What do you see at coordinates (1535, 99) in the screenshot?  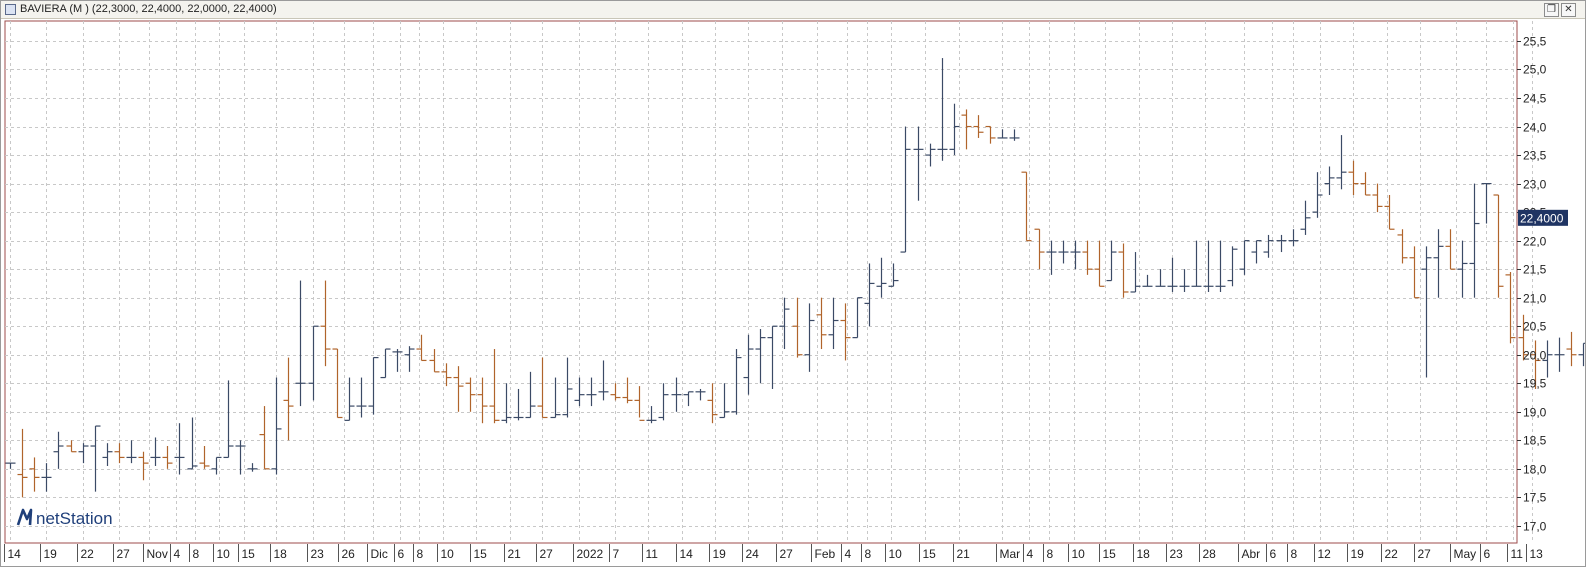 I see `y-tick-label: 24,5` at bounding box center [1535, 99].